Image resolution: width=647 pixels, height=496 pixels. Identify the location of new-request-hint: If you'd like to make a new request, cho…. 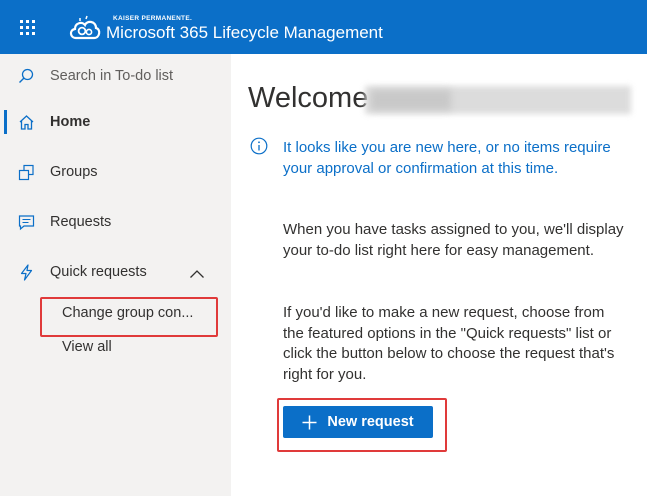
(449, 343).